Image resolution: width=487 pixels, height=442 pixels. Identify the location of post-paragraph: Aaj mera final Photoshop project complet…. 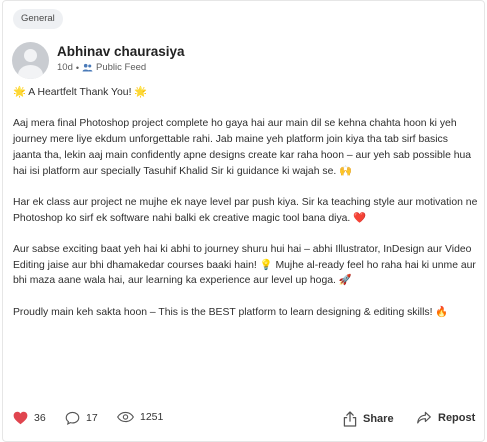
(243, 147).